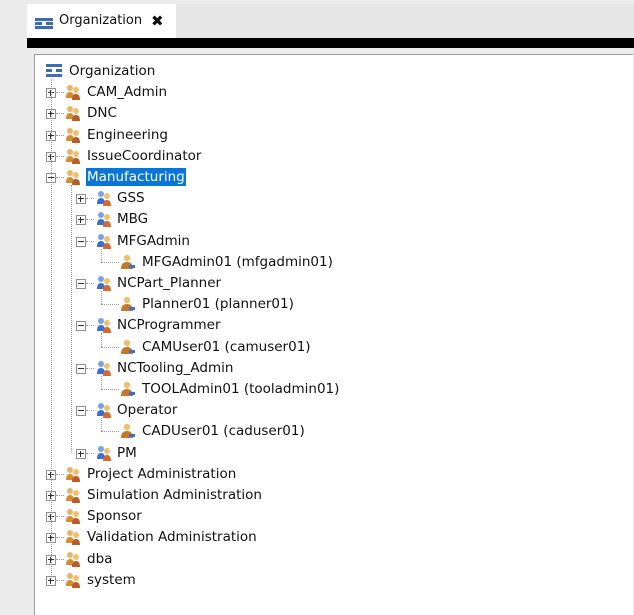 This screenshot has height=615, width=634. I want to click on tree-node-label: Project Administration, so click(162, 473).